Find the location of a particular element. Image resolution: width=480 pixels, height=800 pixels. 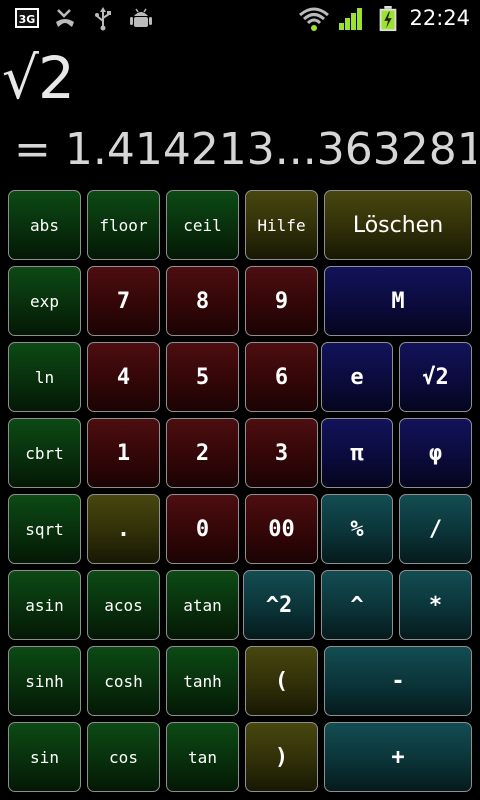

minus-button: - is located at coordinates (398, 681).